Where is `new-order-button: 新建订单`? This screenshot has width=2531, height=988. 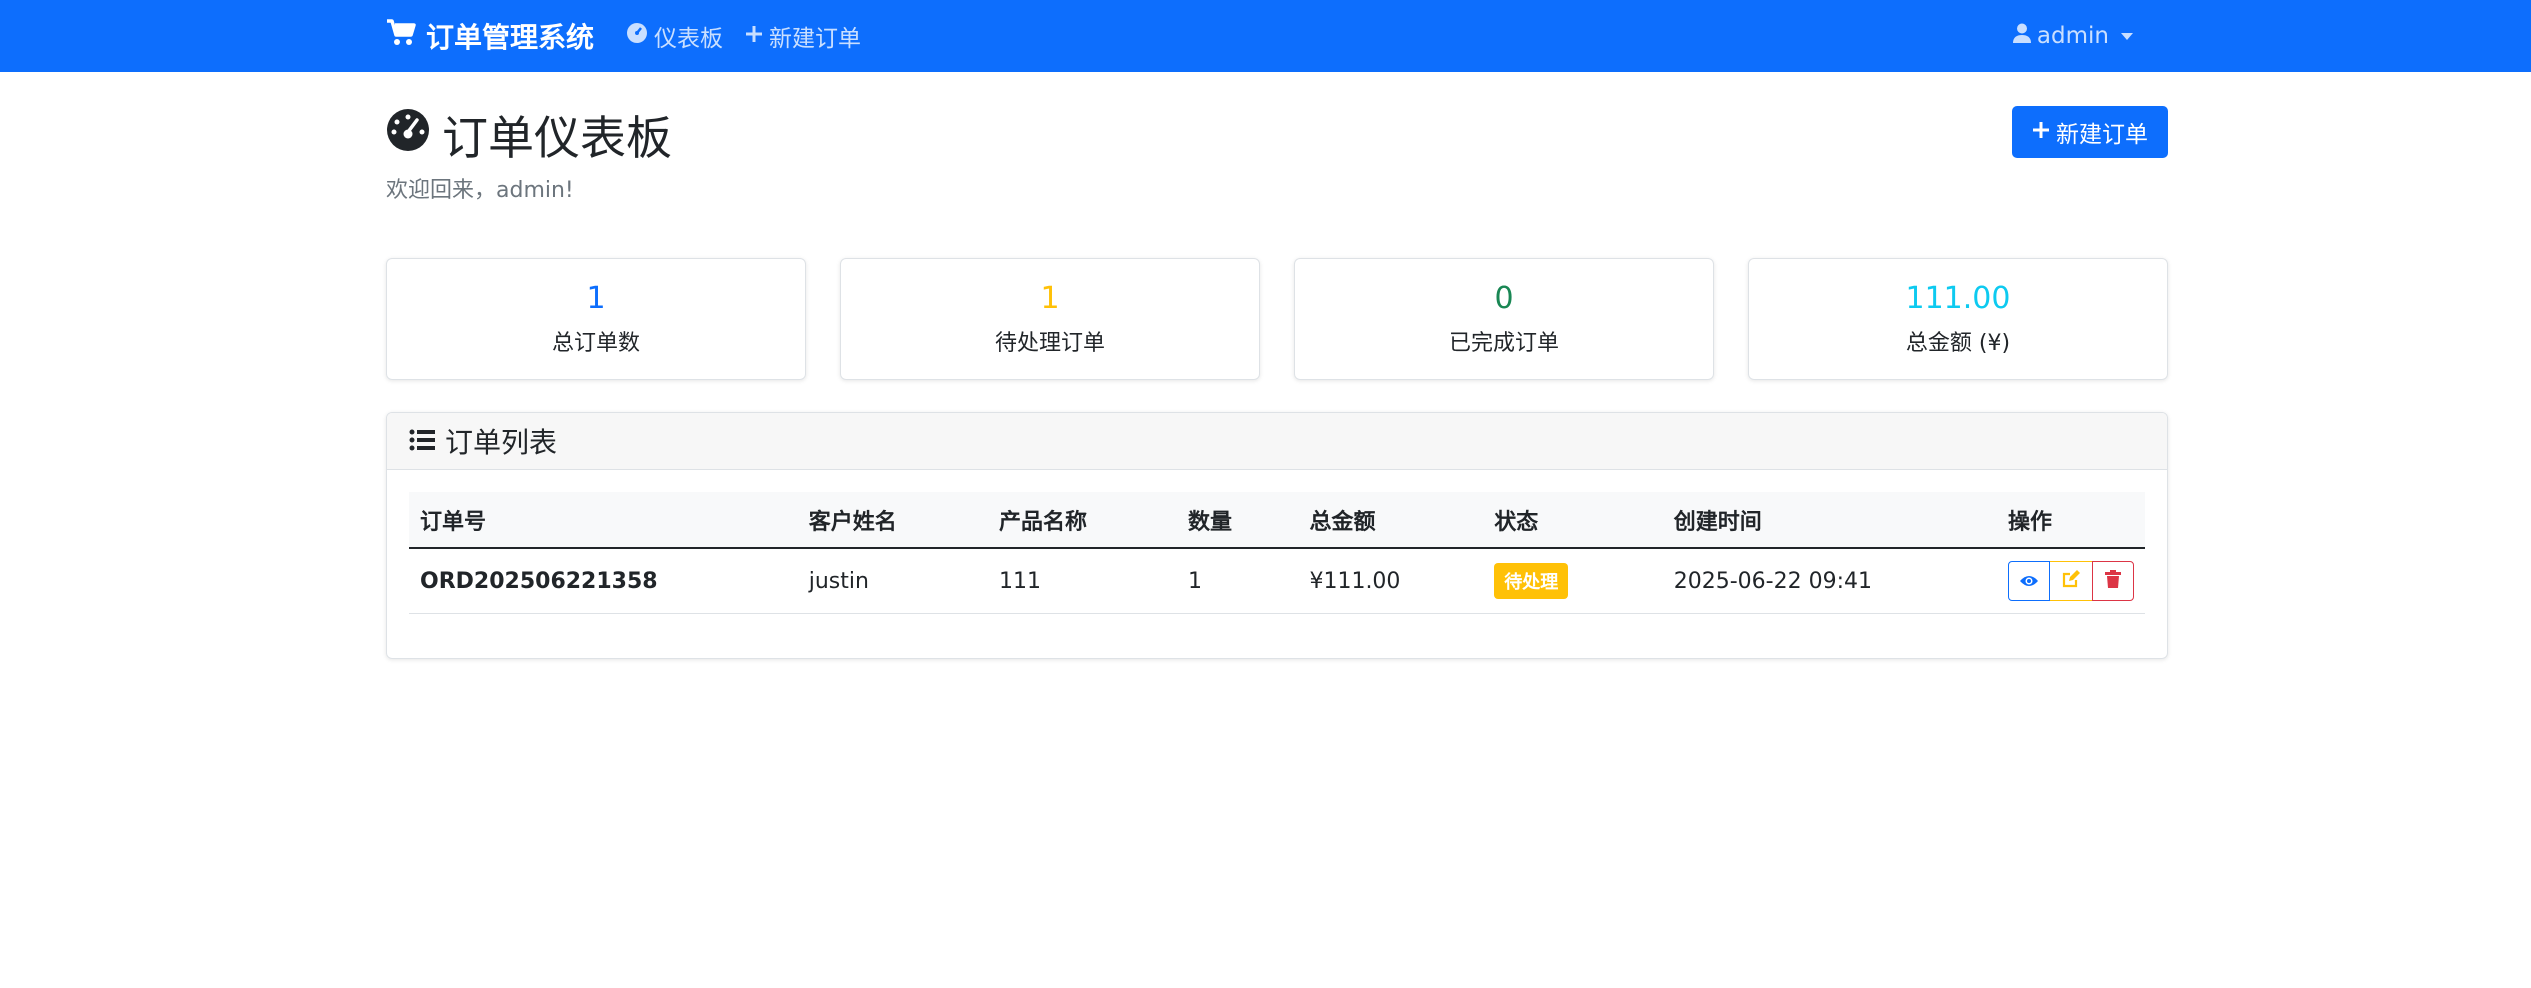
new-order-button: 新建订单 is located at coordinates (2090, 132).